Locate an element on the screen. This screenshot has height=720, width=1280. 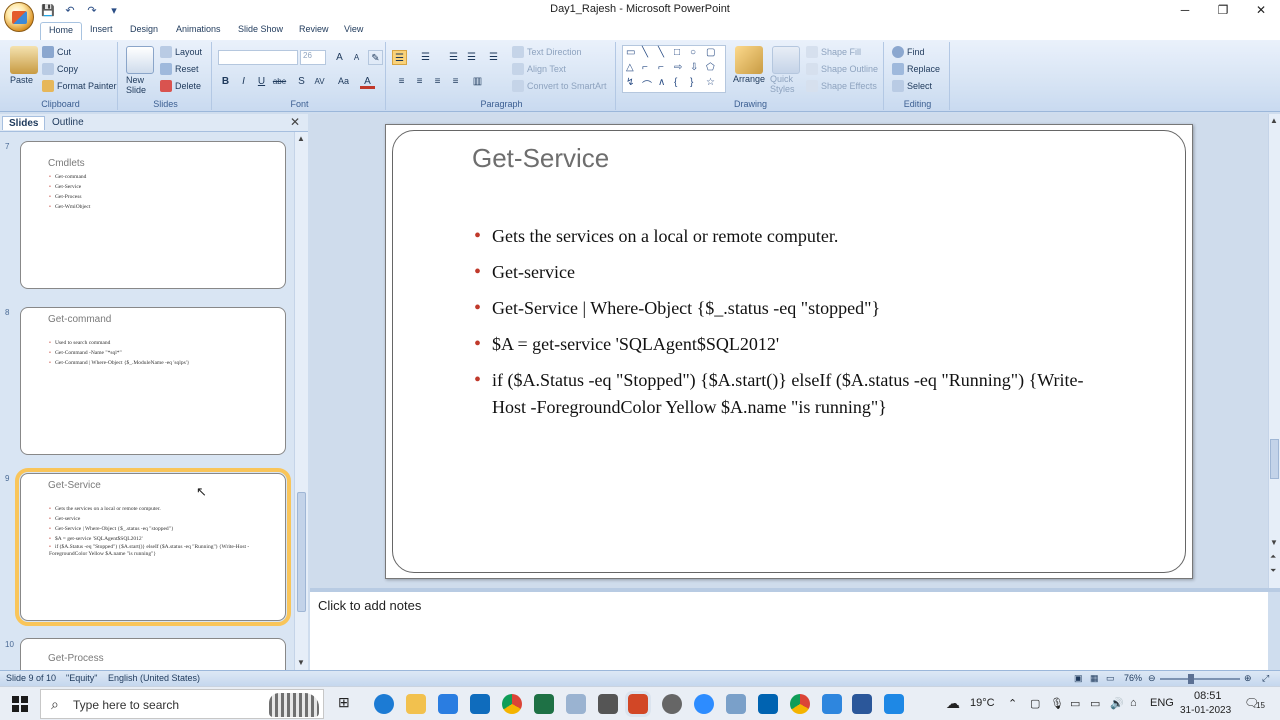
chrome-icon is located at coordinates (512, 704).